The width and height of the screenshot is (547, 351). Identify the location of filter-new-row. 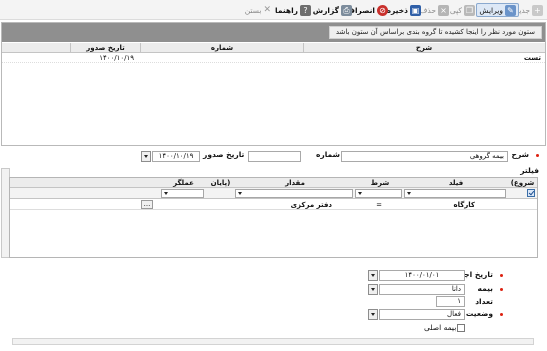
(273, 193).